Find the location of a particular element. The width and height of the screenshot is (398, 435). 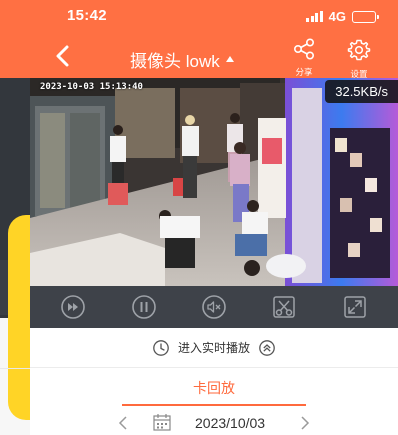

background-yellow-shape is located at coordinates (19, 317).